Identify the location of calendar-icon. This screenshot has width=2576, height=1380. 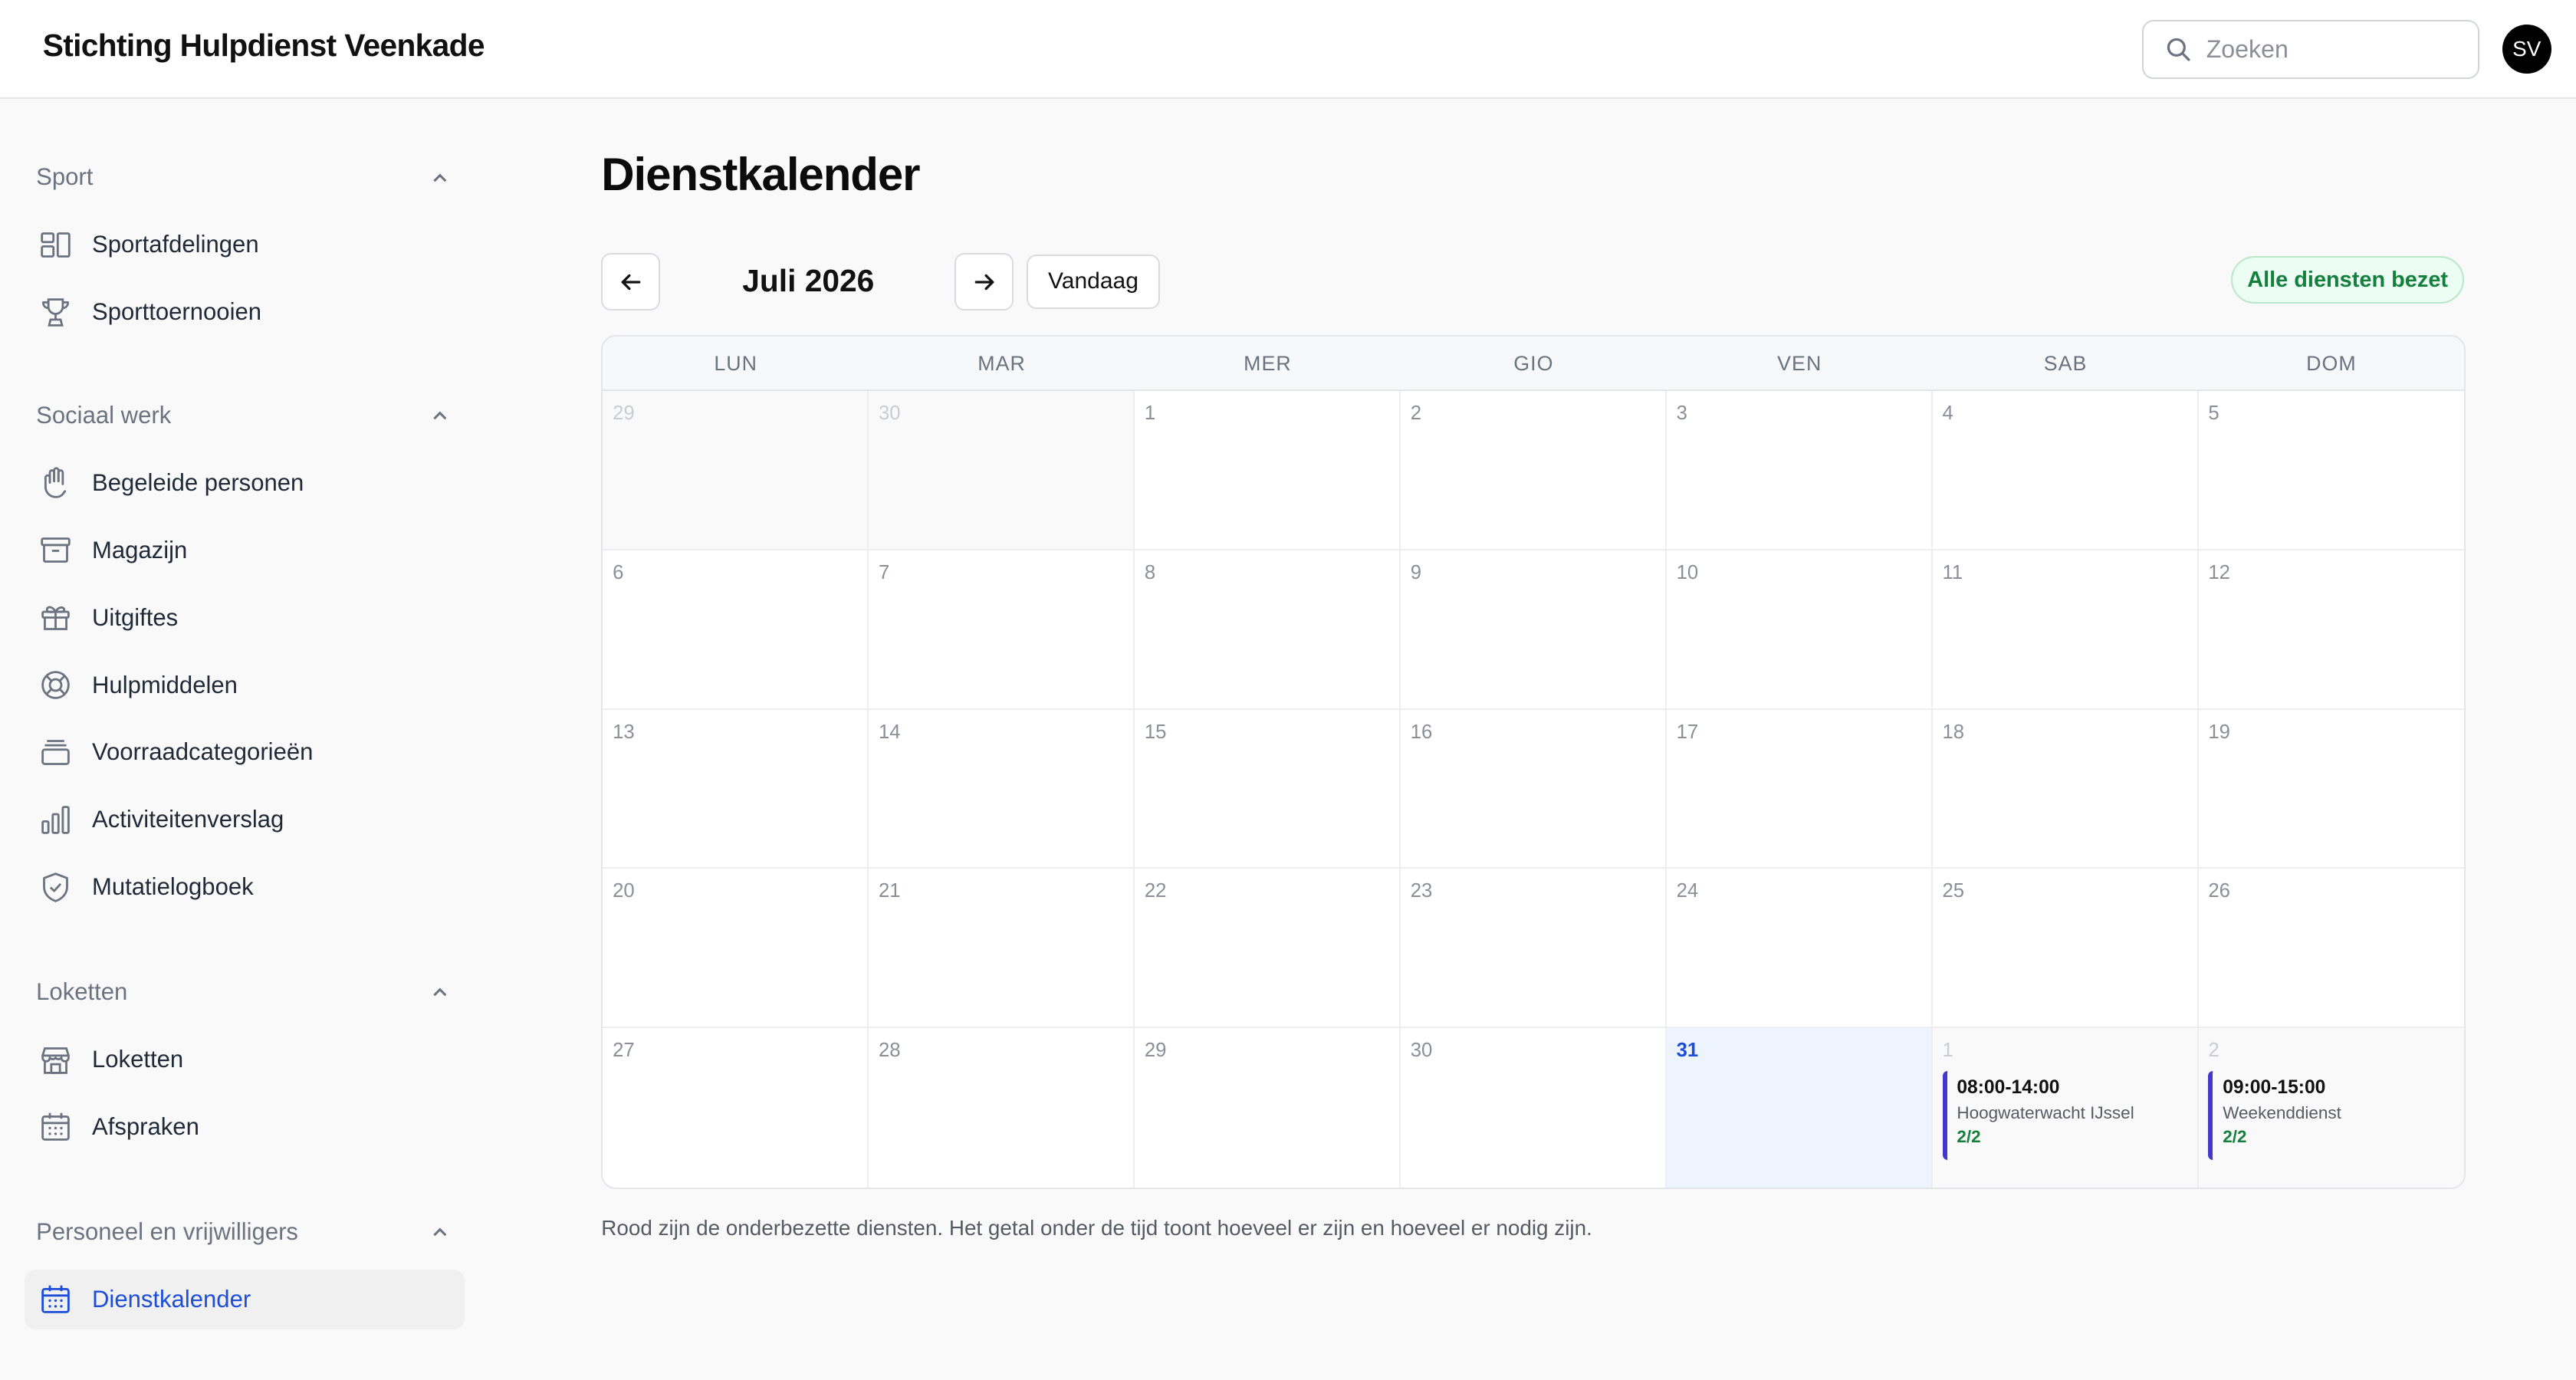
(56, 1127).